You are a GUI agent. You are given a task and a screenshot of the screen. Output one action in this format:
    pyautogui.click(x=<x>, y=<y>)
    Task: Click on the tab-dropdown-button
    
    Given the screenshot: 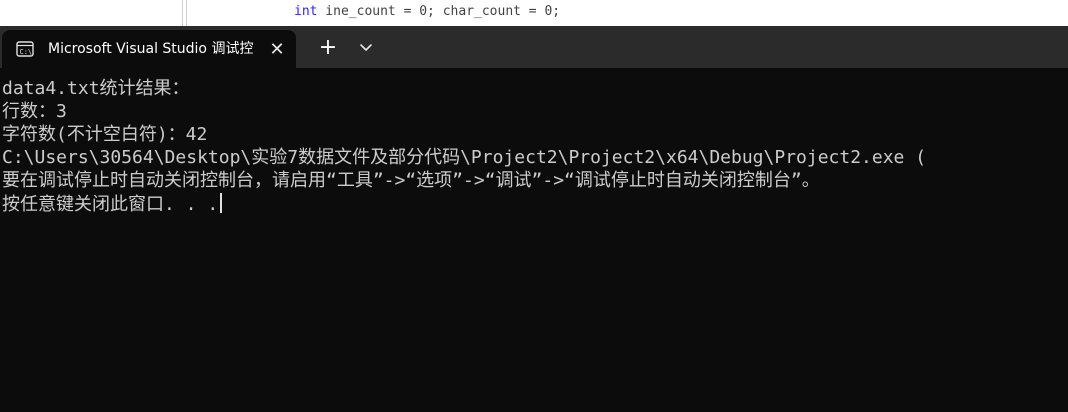 What is the action you would take?
    pyautogui.click(x=366, y=48)
    